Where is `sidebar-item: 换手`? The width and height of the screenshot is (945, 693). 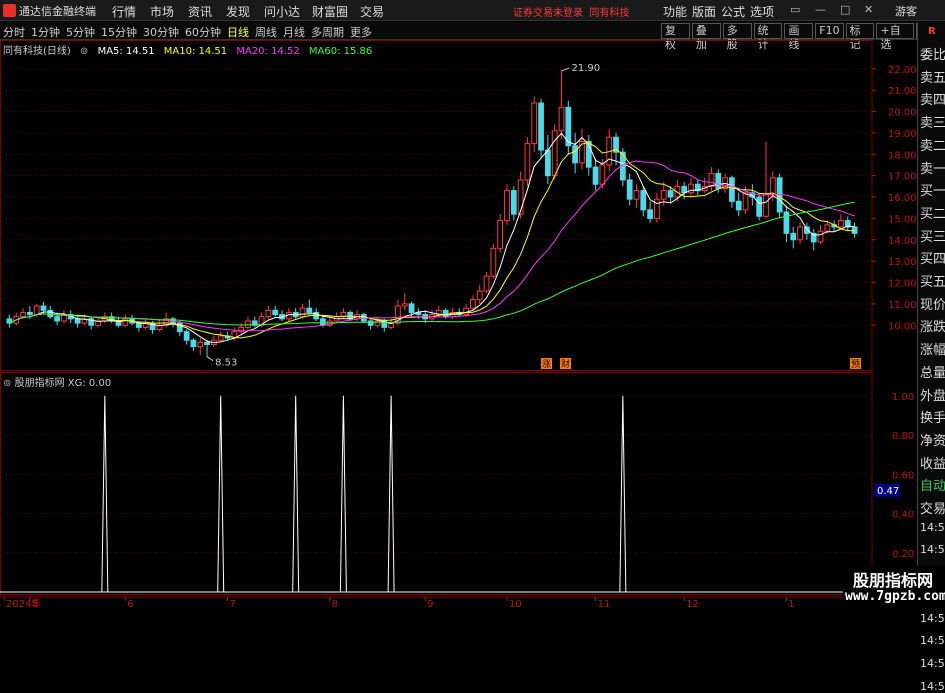
sidebar-item: 换手 is located at coordinates (932, 419).